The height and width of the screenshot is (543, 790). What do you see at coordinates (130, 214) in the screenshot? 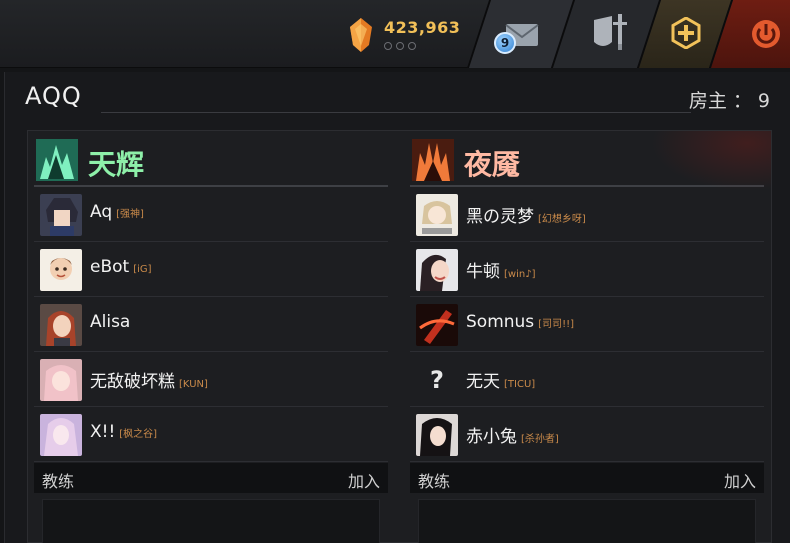
I see `player-tag: [强神]` at bounding box center [130, 214].